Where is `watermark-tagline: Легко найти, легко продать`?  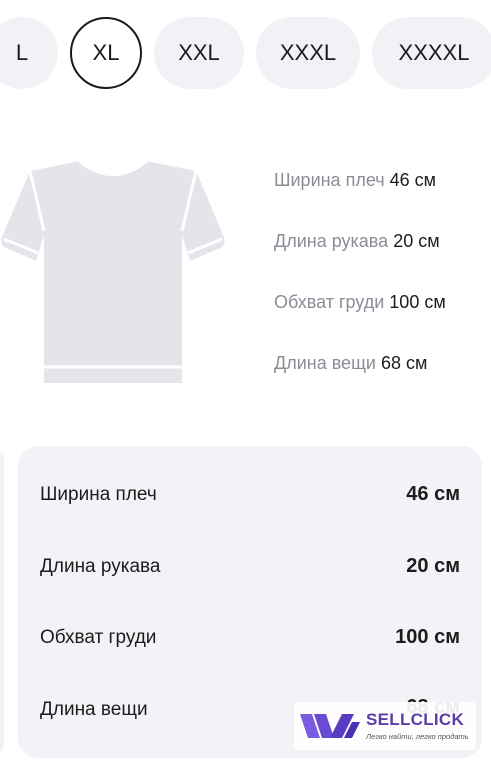
watermark-tagline: Легко найти, легко продать is located at coordinates (417, 736).